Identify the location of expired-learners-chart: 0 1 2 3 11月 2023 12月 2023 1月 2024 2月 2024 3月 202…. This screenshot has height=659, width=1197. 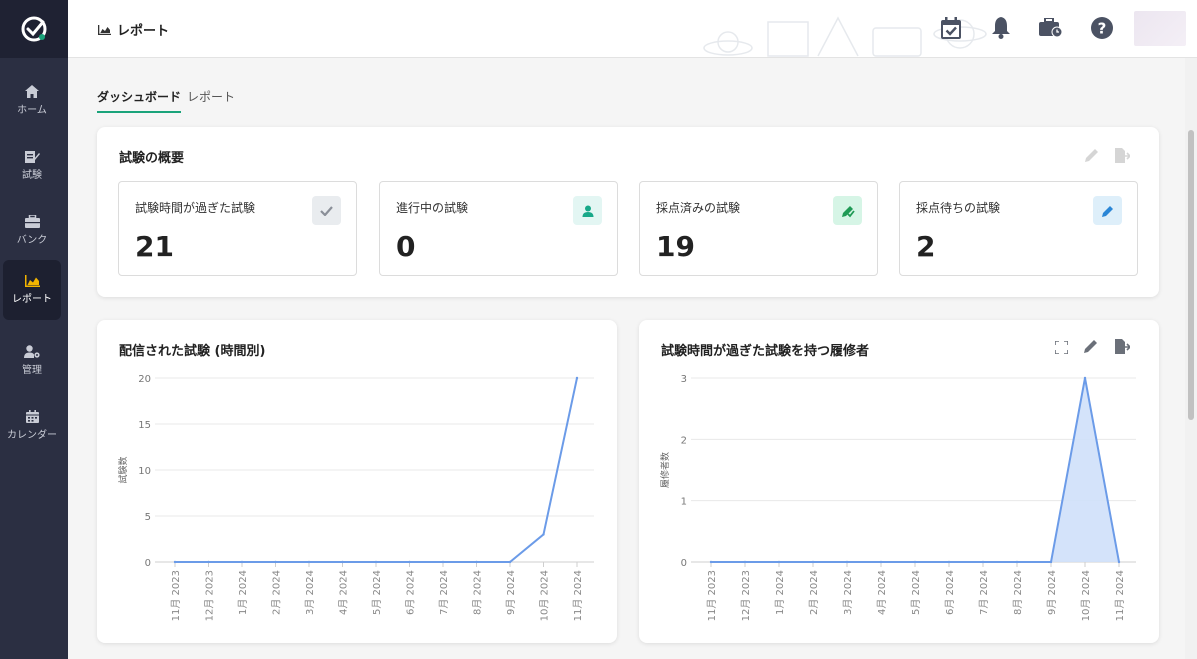
(897, 497).